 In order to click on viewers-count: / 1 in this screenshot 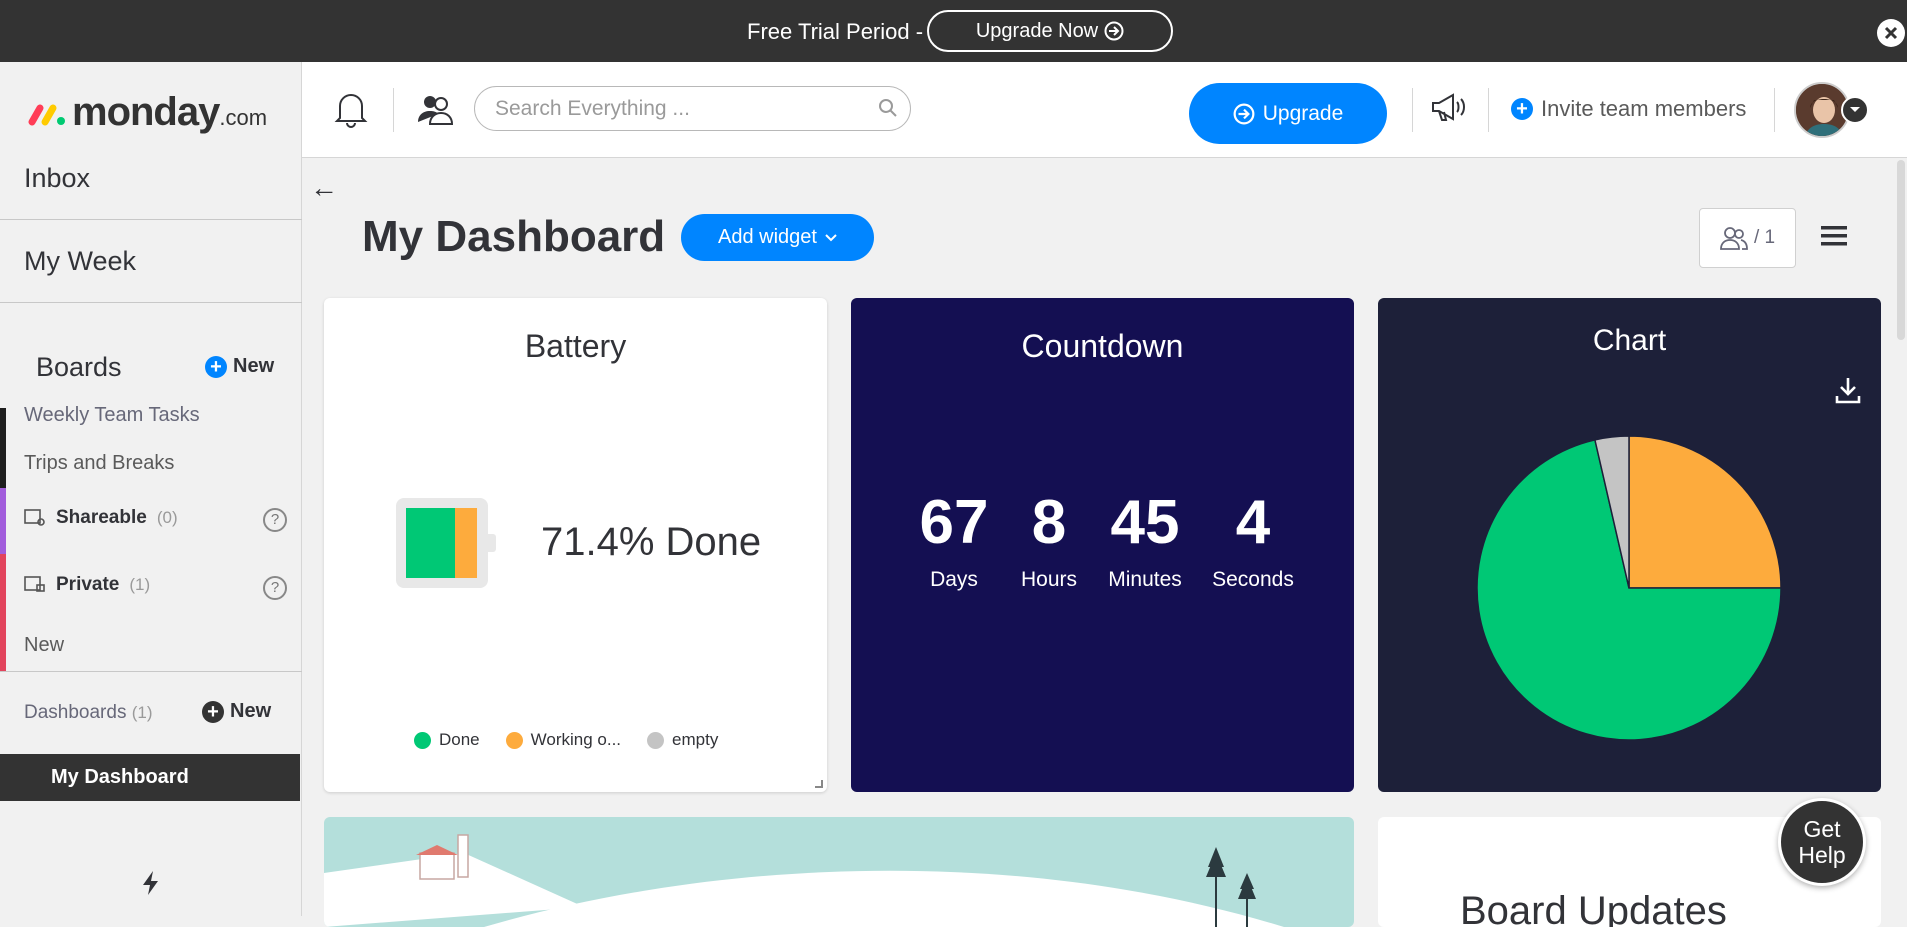, I will do `click(1764, 237)`.